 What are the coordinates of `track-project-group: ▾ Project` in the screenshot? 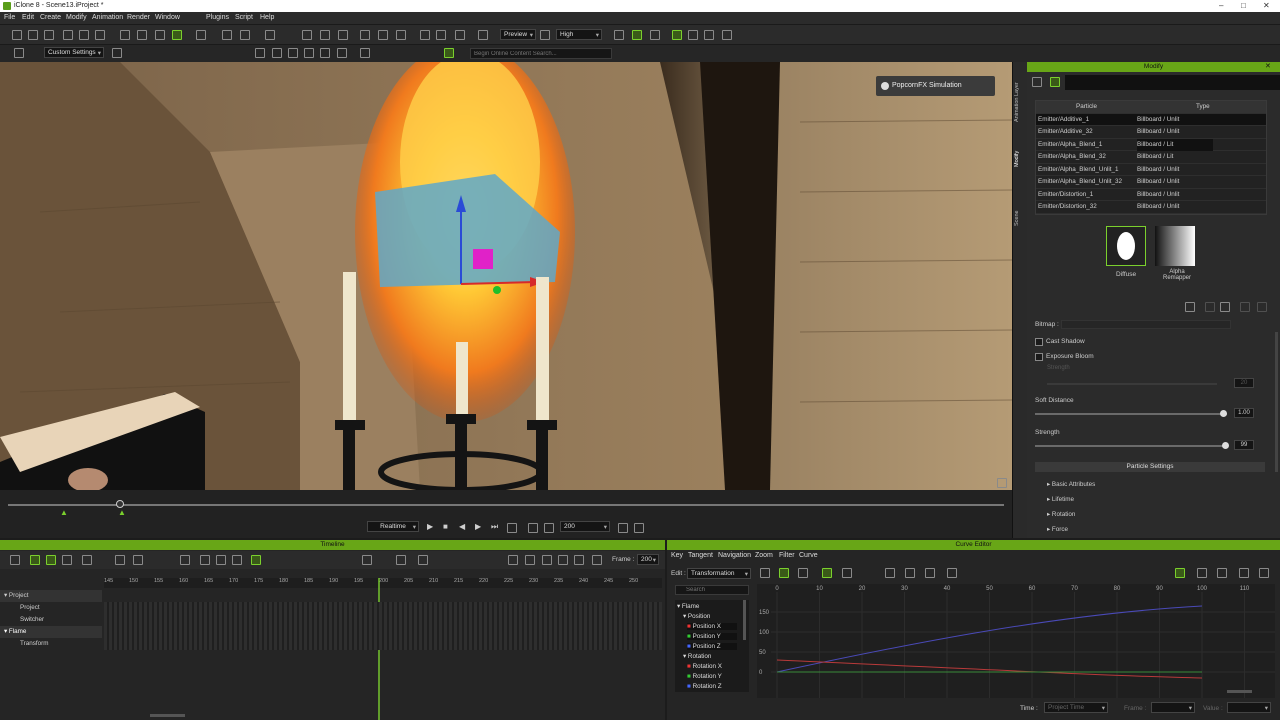 It's located at (51, 596).